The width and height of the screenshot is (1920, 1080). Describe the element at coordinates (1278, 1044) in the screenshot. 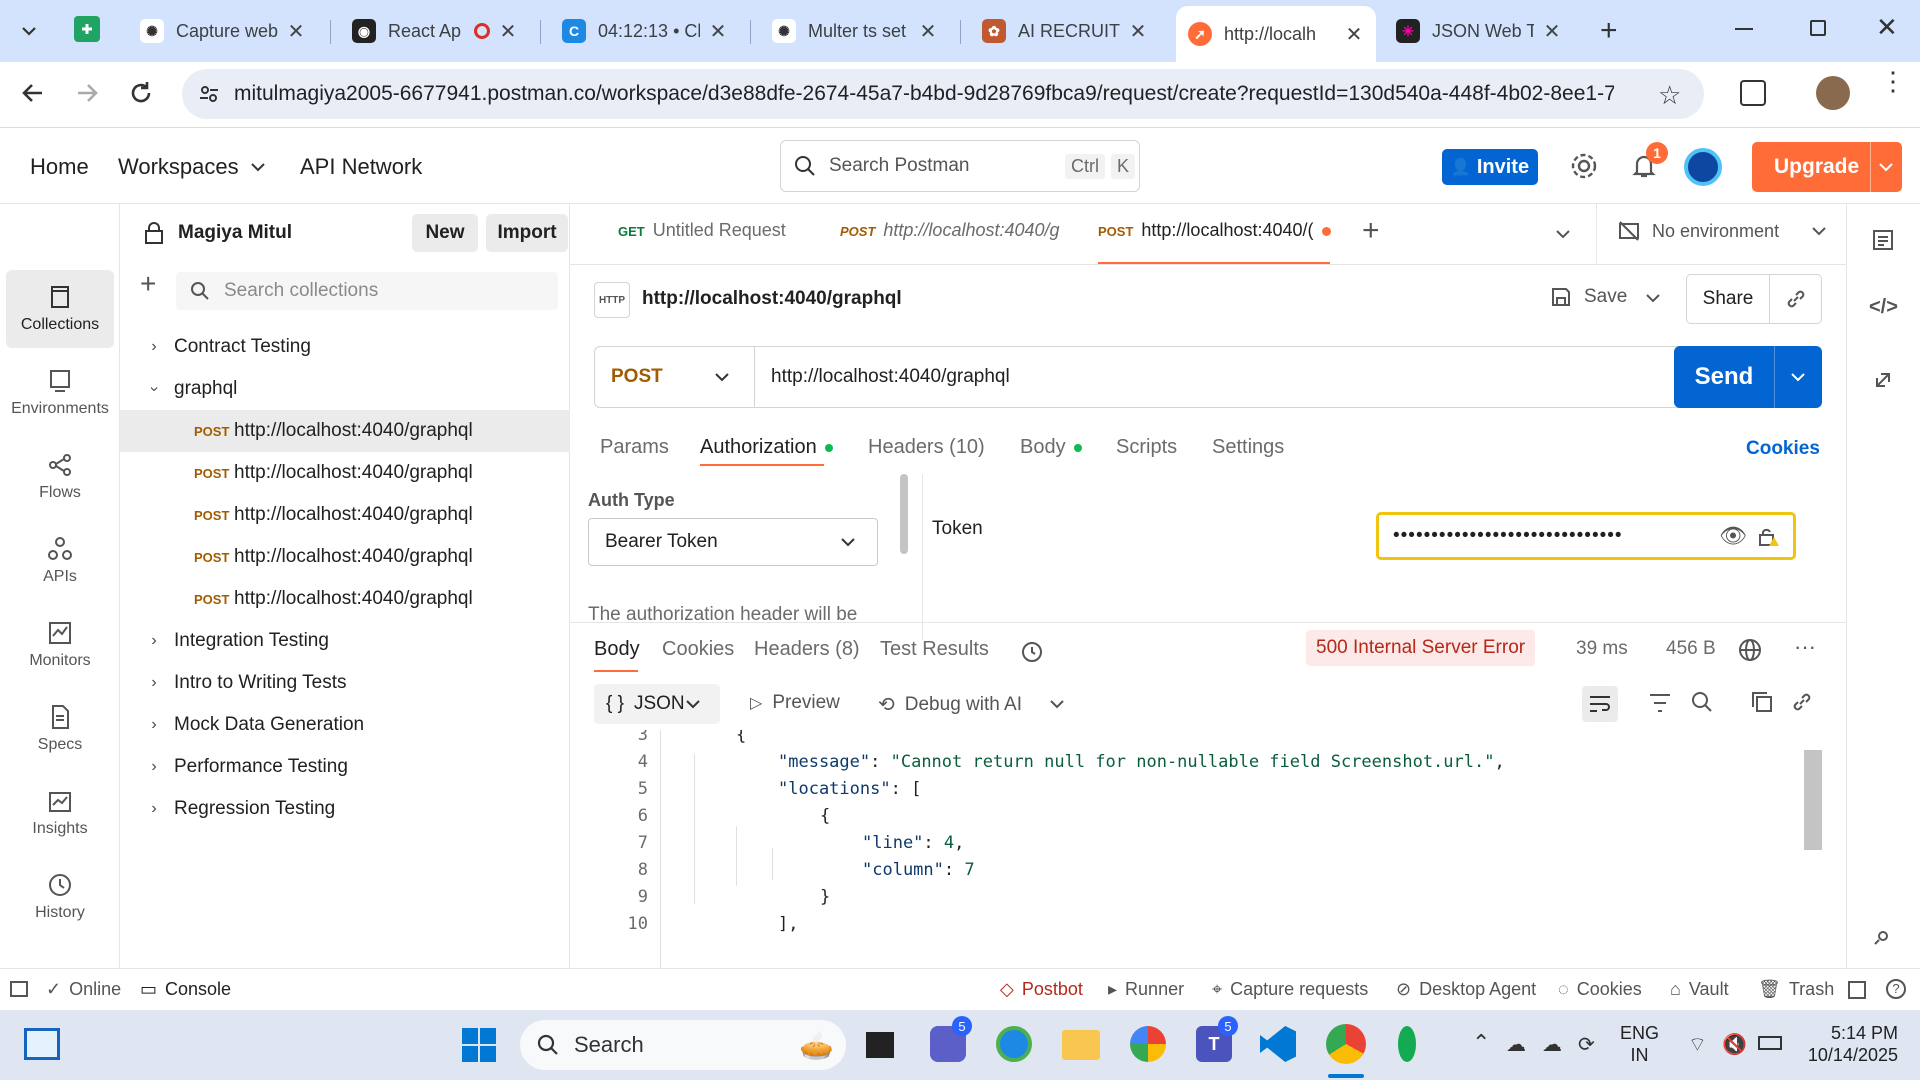

I see `vscode-icon` at that location.